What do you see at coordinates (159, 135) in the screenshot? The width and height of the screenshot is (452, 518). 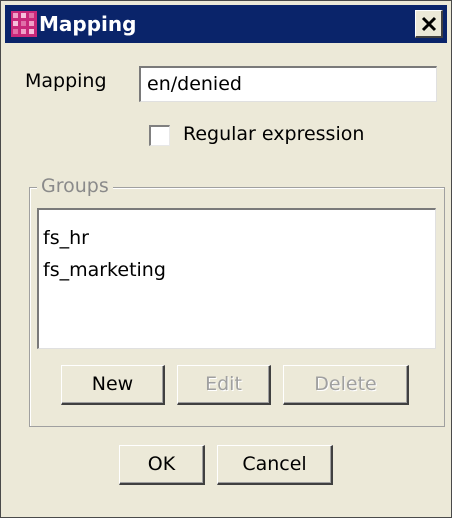 I see `regex-checkbox` at bounding box center [159, 135].